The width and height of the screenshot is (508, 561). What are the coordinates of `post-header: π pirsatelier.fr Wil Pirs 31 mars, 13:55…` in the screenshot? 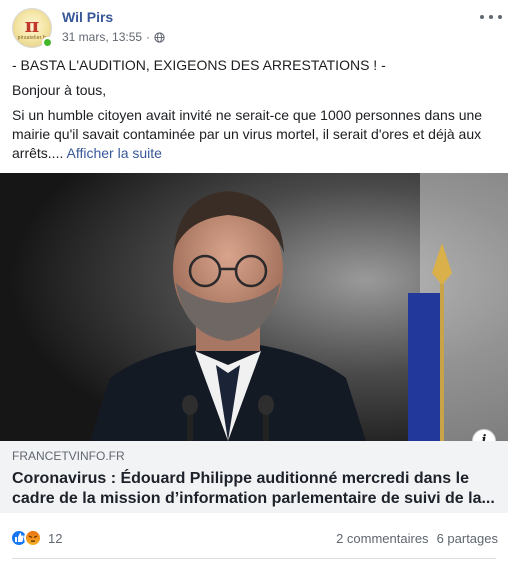 It's located at (257, 28).